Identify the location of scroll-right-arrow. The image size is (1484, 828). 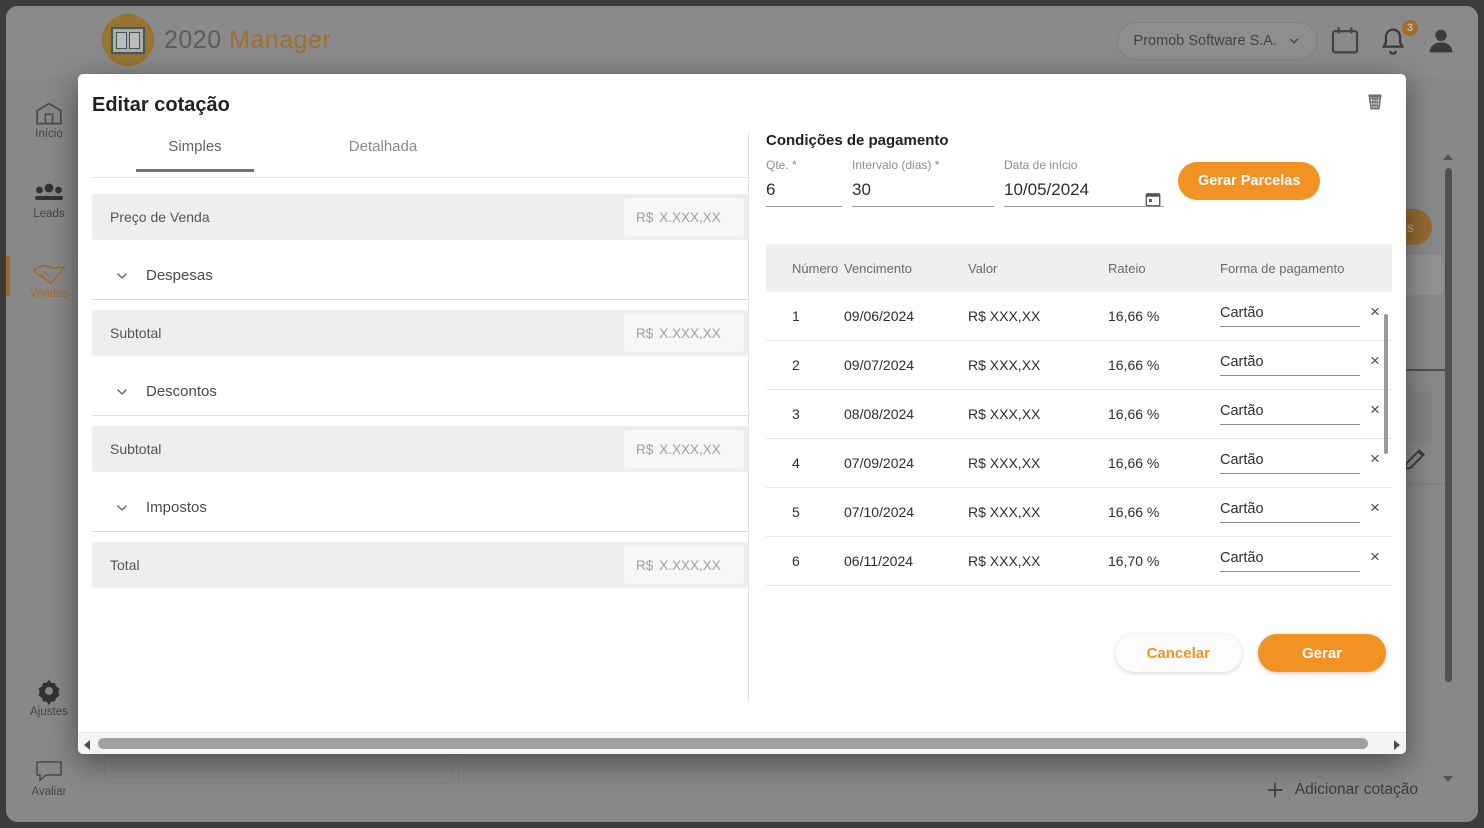
(1397, 745).